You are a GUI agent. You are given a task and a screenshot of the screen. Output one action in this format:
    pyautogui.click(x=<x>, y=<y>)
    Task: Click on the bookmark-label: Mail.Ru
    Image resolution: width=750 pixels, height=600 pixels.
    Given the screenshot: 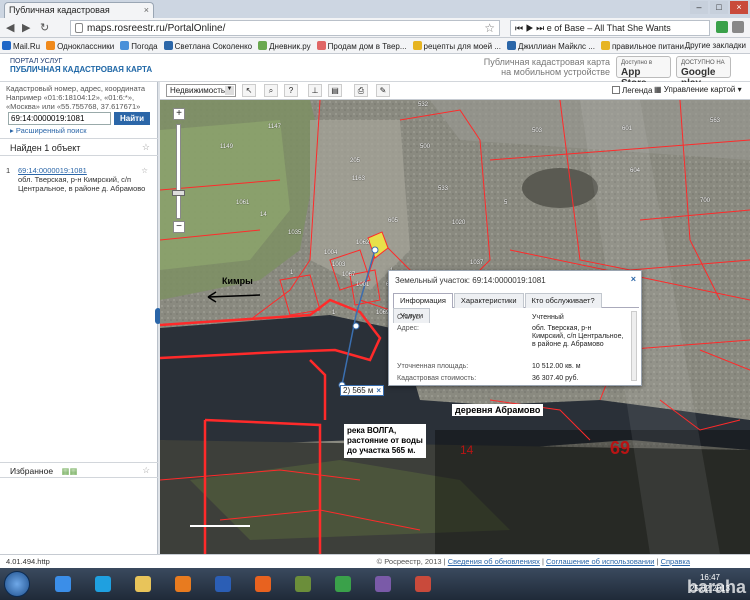 What is the action you would take?
    pyautogui.click(x=27, y=46)
    